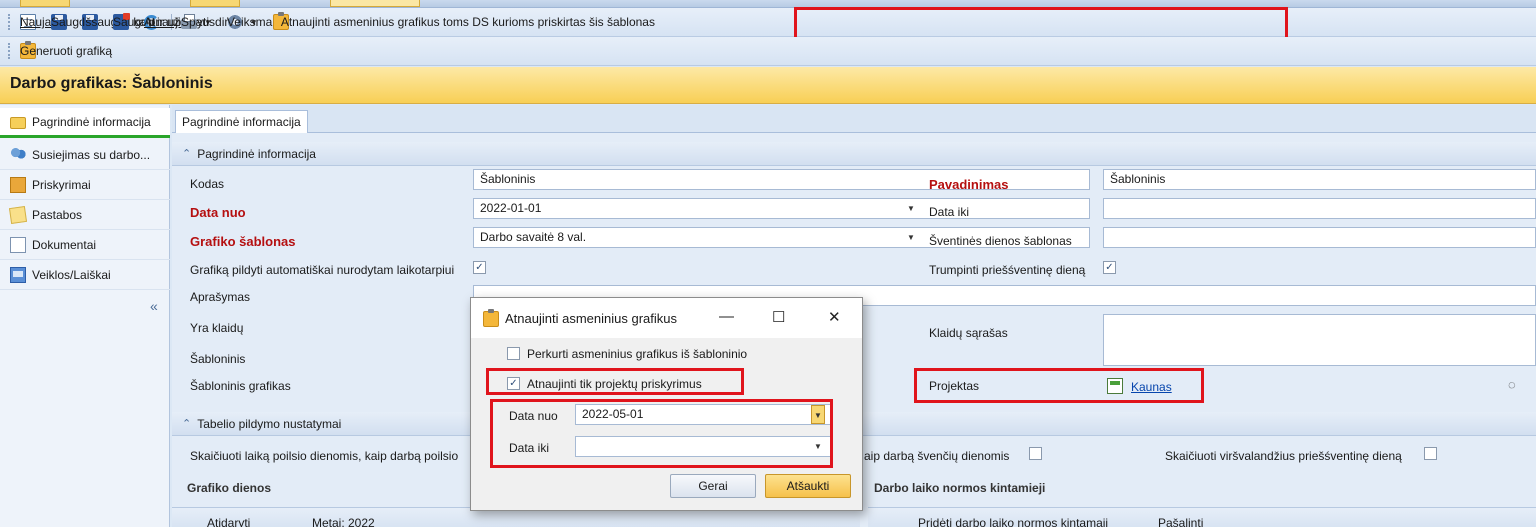 This screenshot has width=1536, height=527. I want to click on page-title: Darbo grafikas: Šabloninis, so click(111, 83).